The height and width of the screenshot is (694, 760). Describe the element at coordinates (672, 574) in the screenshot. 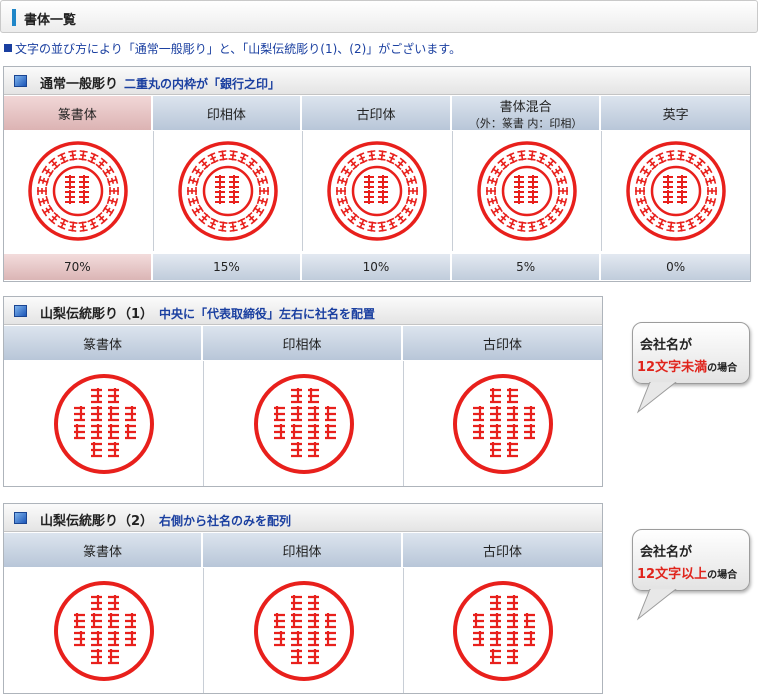

I see `callout-highlight: 12文字以上` at that location.